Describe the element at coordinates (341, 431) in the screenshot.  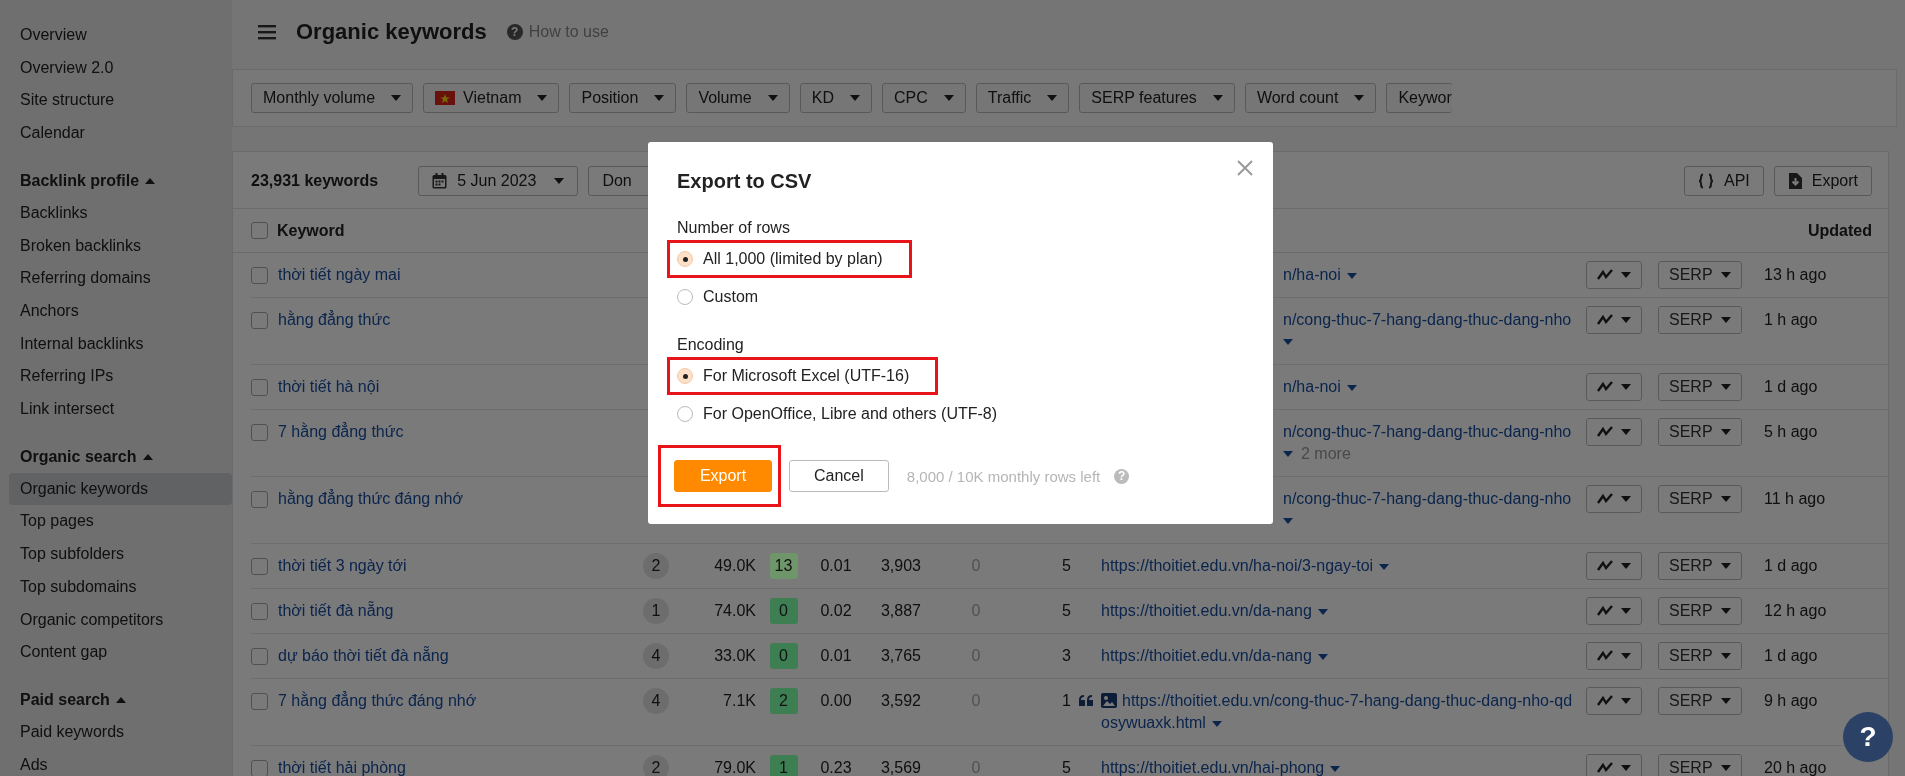
I see `keyword-link: 7 hằng đẳng thức` at that location.